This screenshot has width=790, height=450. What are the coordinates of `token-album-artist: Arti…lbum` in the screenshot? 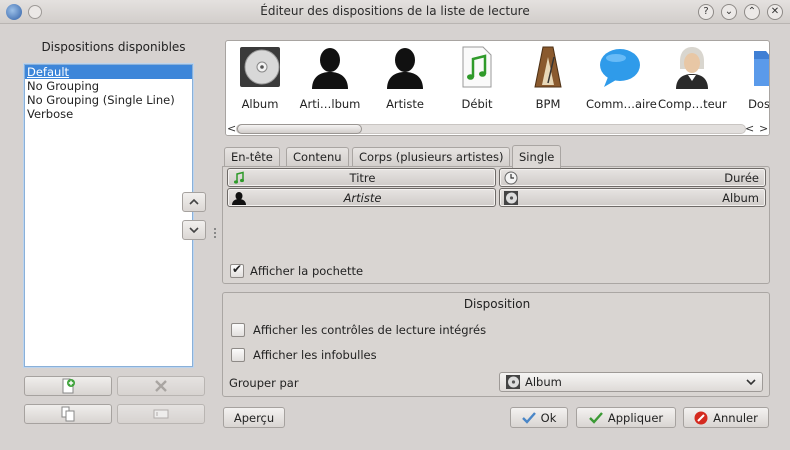 It's located at (330, 80).